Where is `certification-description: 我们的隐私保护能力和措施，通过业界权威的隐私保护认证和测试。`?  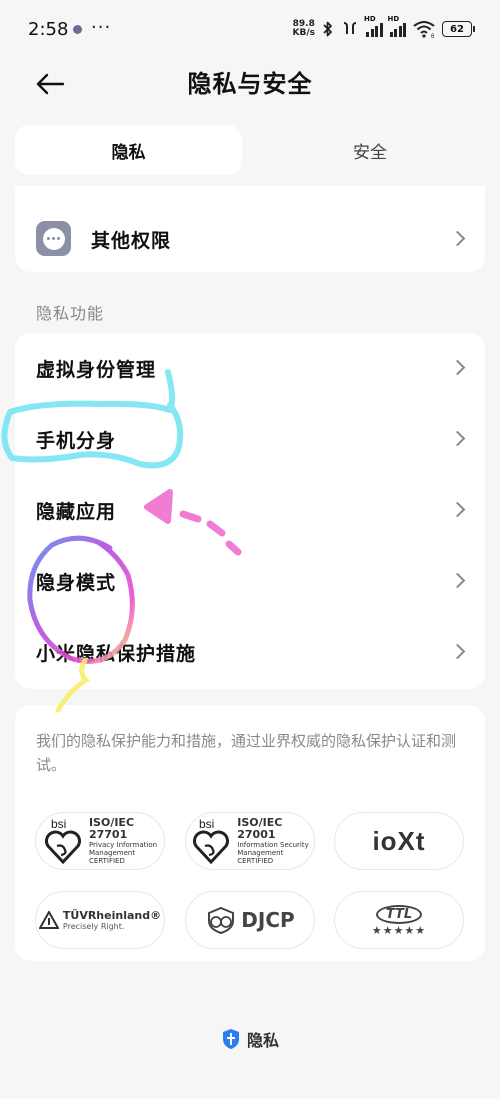 certification-description: 我们的隐私保护能力和措施，通过业界权威的隐私保护认证和测试。 is located at coordinates (246, 753).